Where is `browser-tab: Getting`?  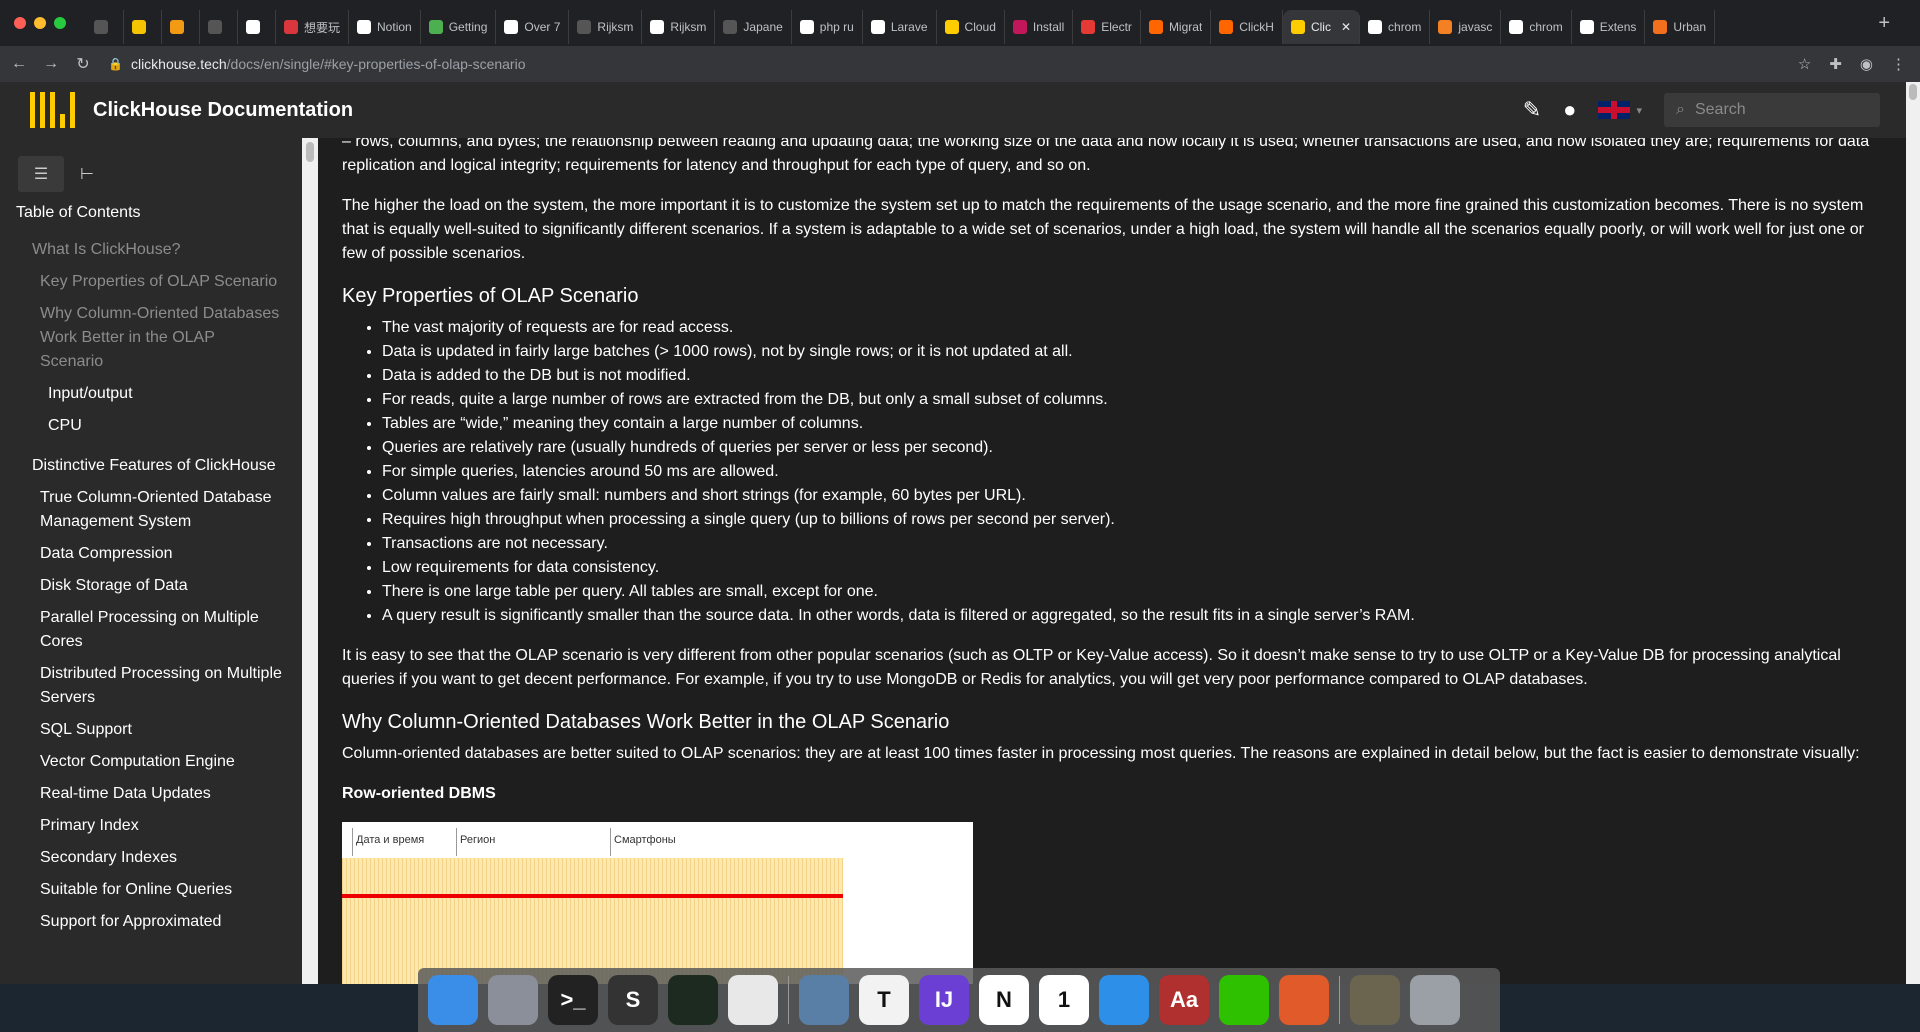 browser-tab: Getting is located at coordinates (459, 27).